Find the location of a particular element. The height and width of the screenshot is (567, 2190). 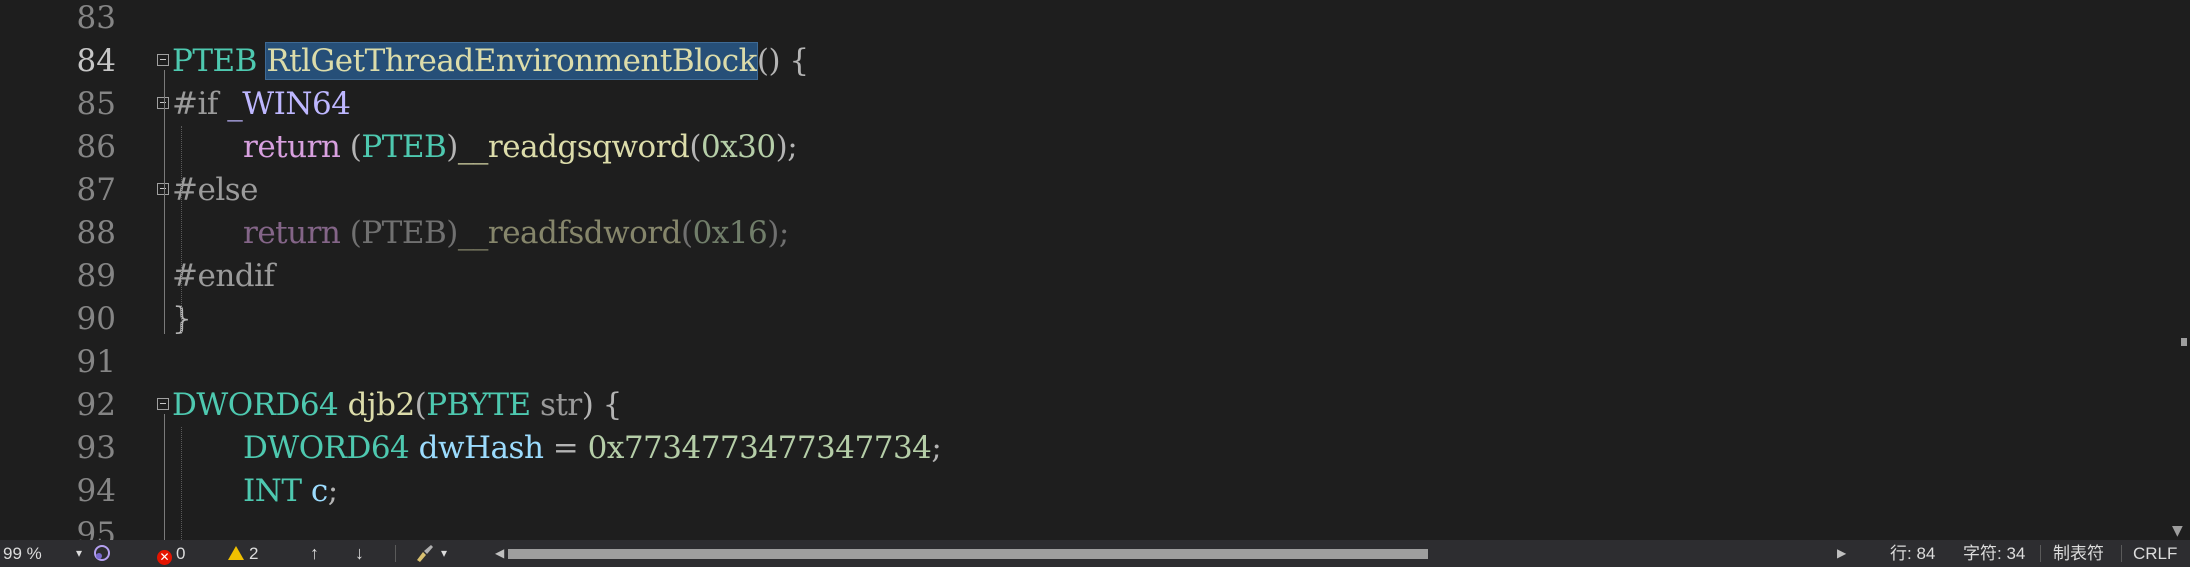

line-ending: CRLF is located at coordinates (2155, 553).